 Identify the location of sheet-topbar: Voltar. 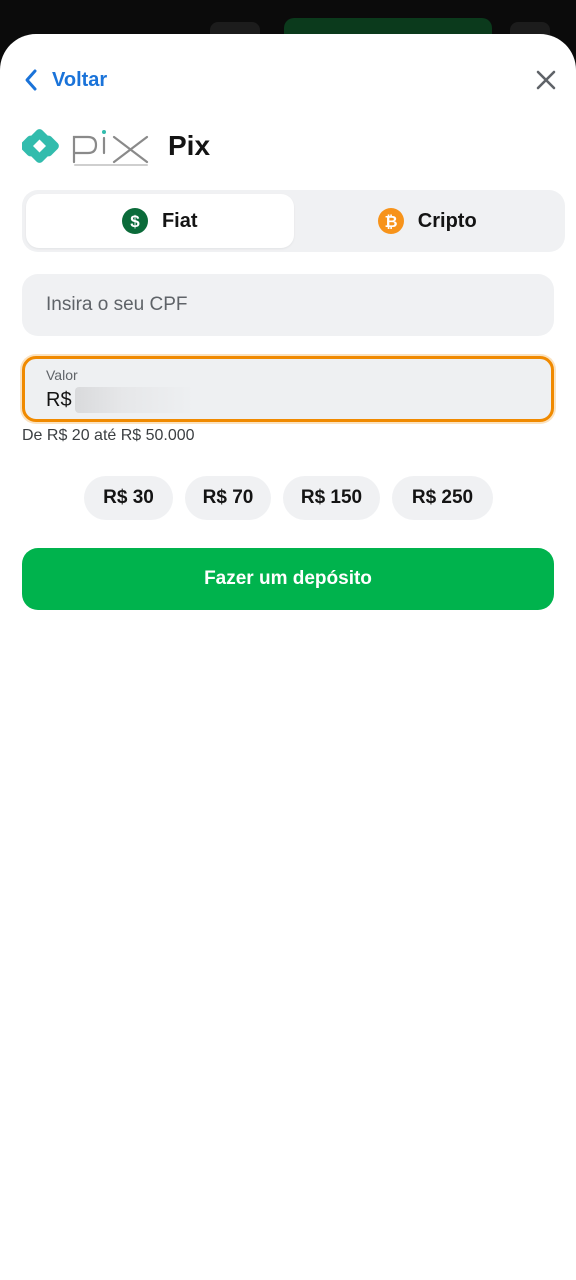
(291, 80).